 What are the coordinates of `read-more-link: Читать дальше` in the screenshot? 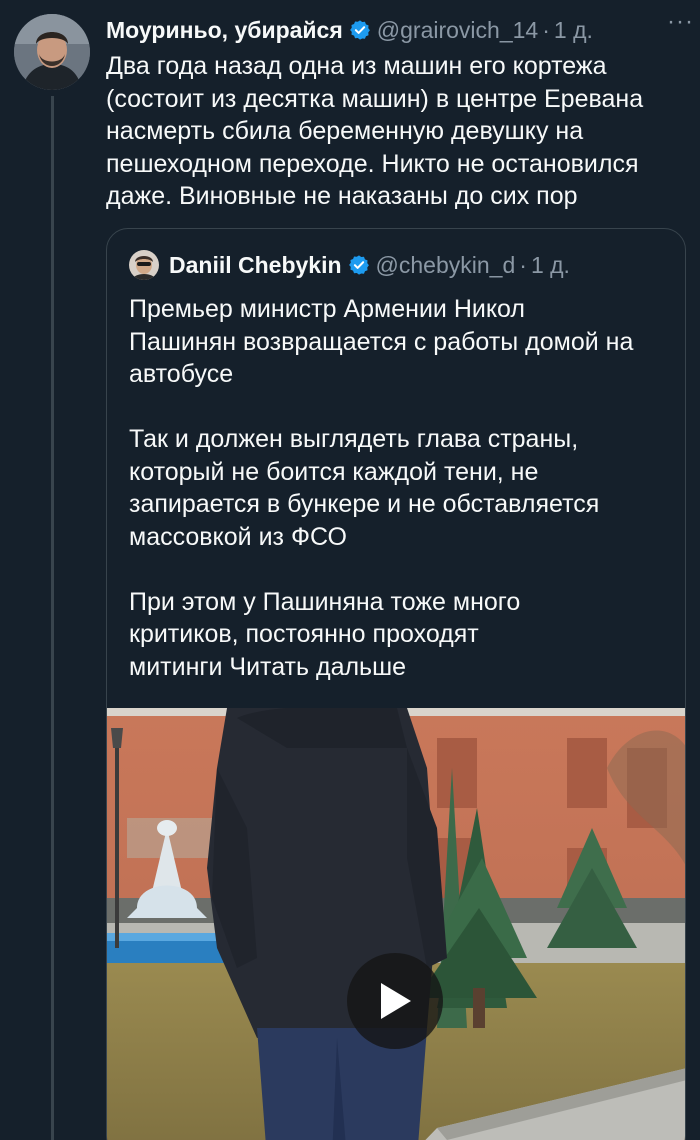 It's located at (317, 667).